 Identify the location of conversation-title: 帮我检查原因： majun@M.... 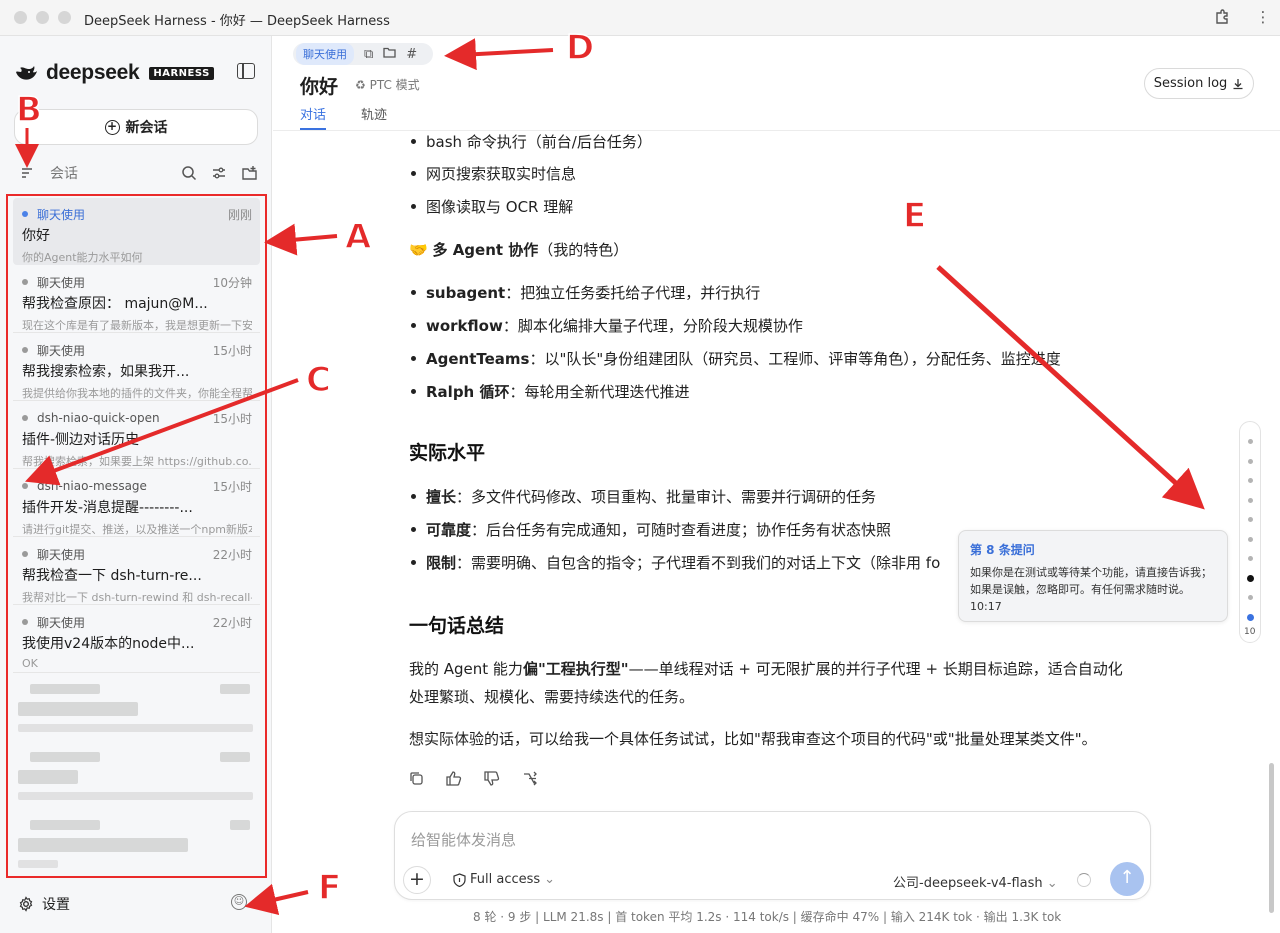
(115, 304).